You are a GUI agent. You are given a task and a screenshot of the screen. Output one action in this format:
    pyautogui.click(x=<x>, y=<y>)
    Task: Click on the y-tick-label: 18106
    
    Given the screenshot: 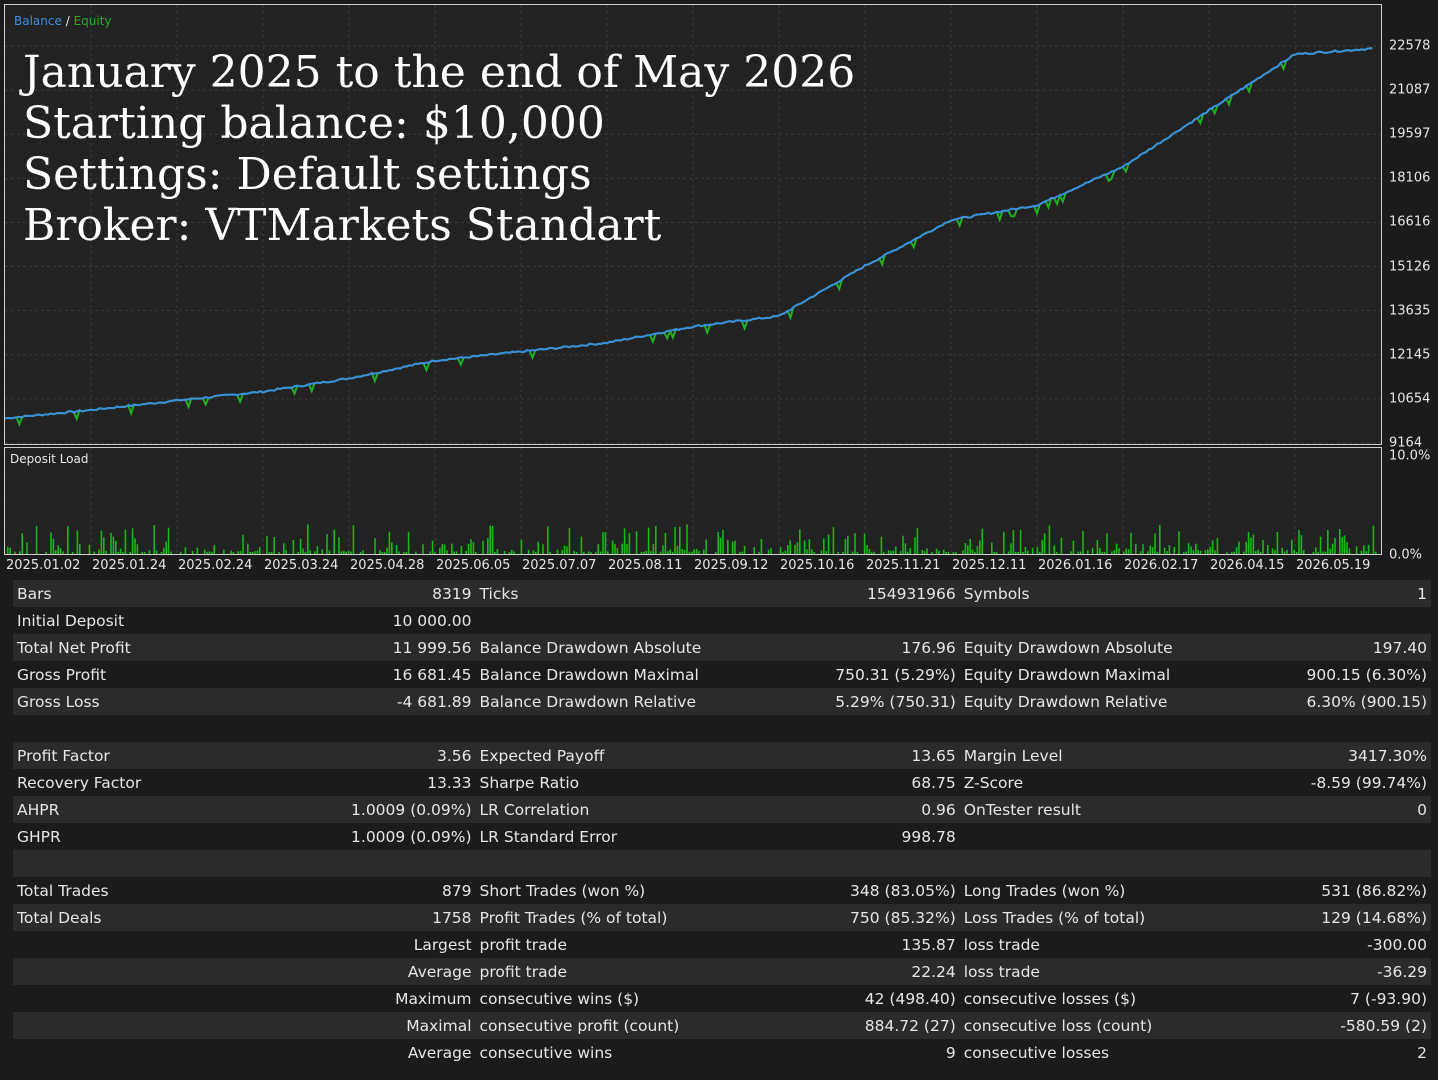 What is the action you would take?
    pyautogui.click(x=1410, y=178)
    